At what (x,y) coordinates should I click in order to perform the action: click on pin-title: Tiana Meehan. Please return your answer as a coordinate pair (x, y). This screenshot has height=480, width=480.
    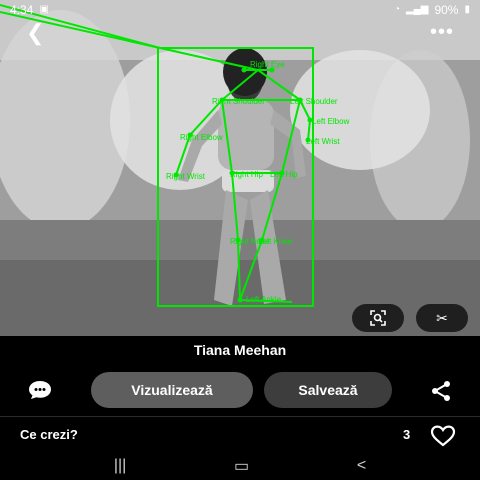
    Looking at the image, I should click on (240, 350).